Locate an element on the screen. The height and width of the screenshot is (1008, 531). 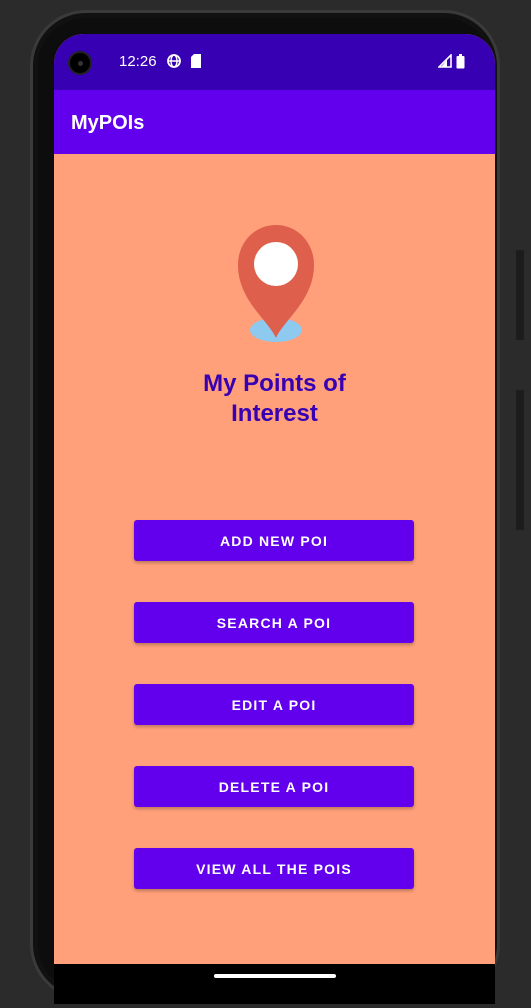
status-time: 12:26 is located at coordinates (138, 61).